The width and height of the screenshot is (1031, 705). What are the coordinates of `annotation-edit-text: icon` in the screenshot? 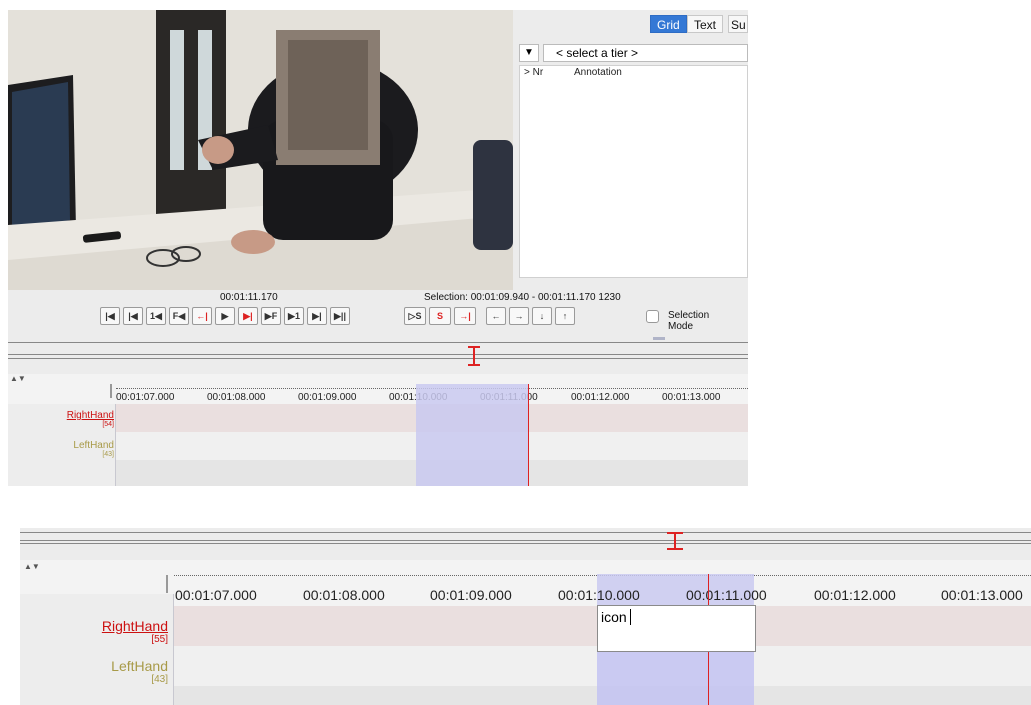 It's located at (614, 617).